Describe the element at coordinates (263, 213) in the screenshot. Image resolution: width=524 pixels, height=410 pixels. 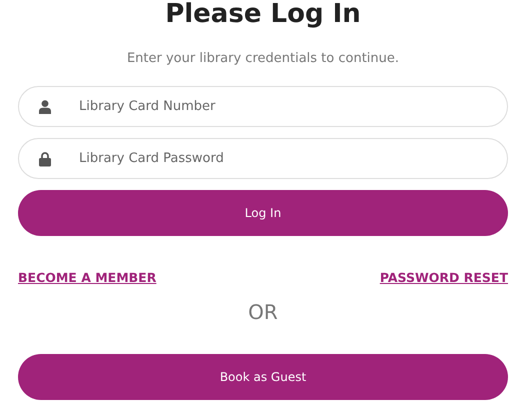
I see `log-in-button: Log In` at that location.